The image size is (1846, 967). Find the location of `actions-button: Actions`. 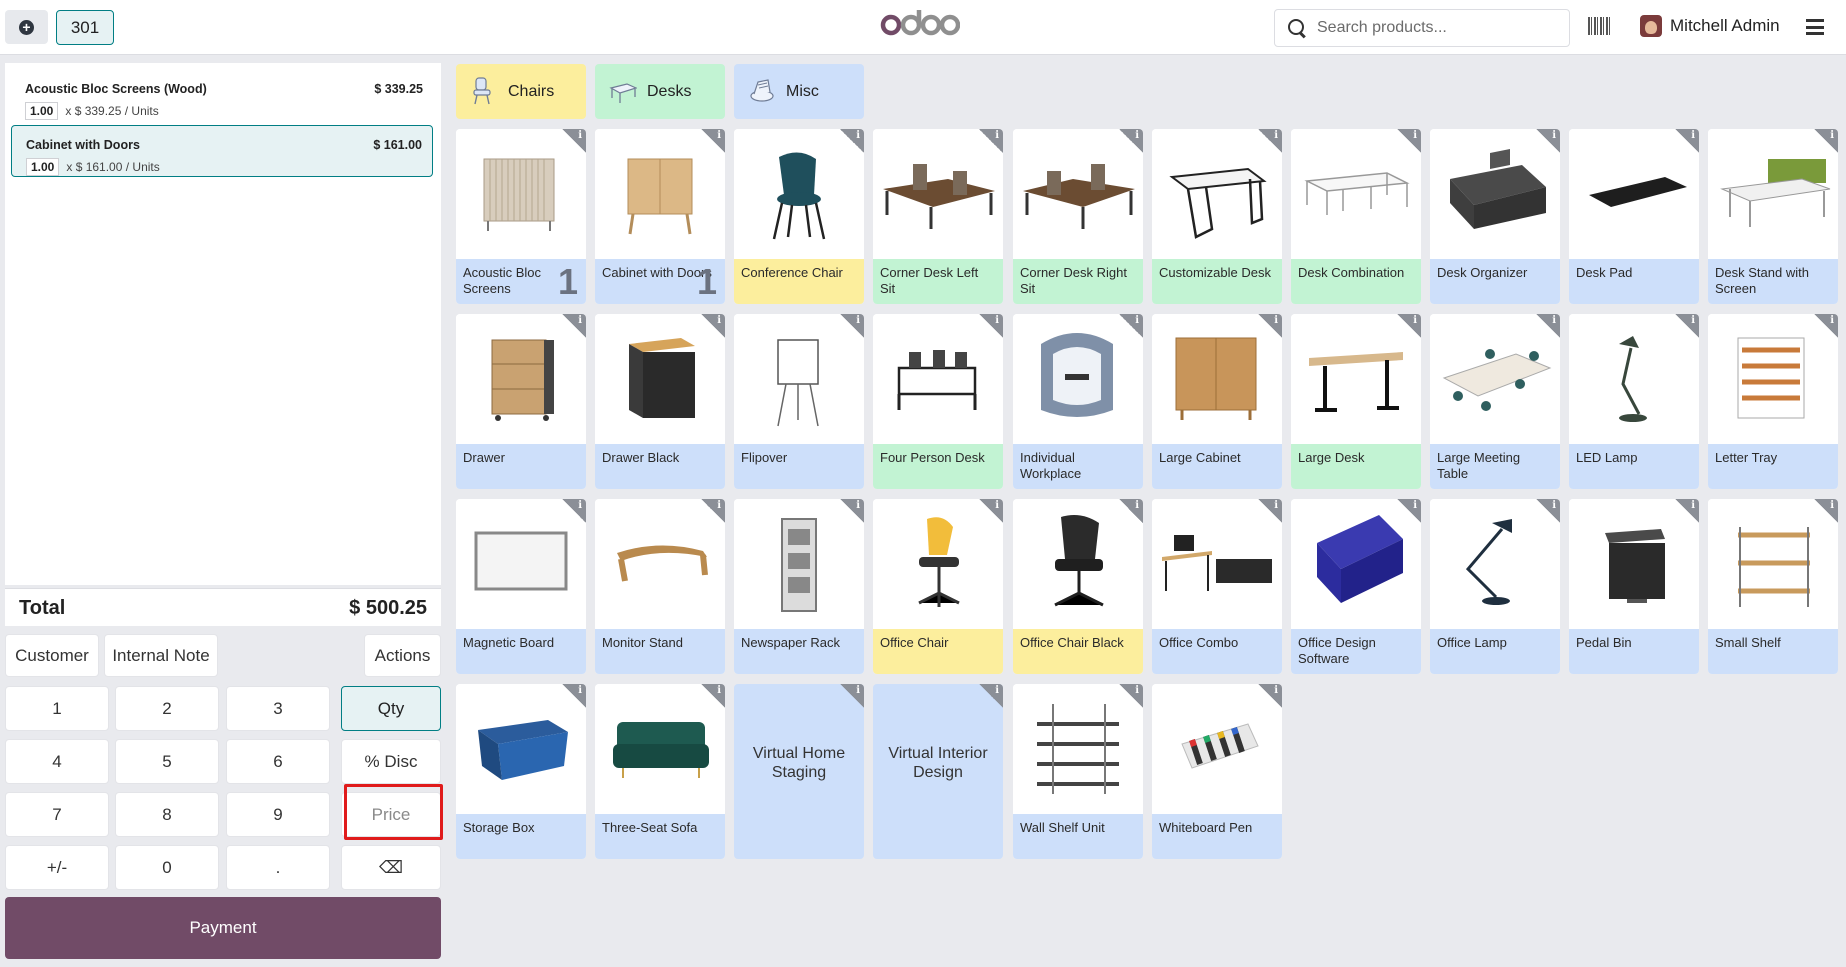

actions-button: Actions is located at coordinates (402, 655).